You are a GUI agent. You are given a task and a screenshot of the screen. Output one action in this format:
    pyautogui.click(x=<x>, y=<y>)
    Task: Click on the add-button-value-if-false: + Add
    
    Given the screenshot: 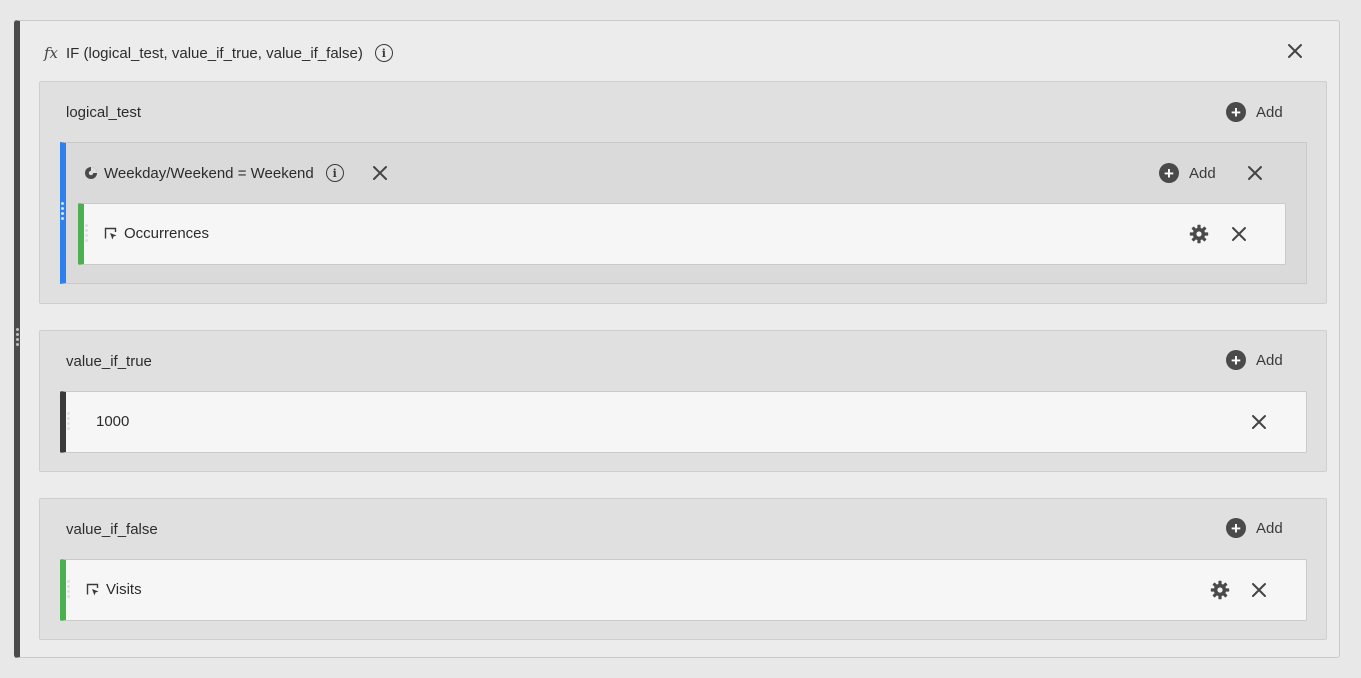 What is the action you would take?
    pyautogui.click(x=1254, y=528)
    